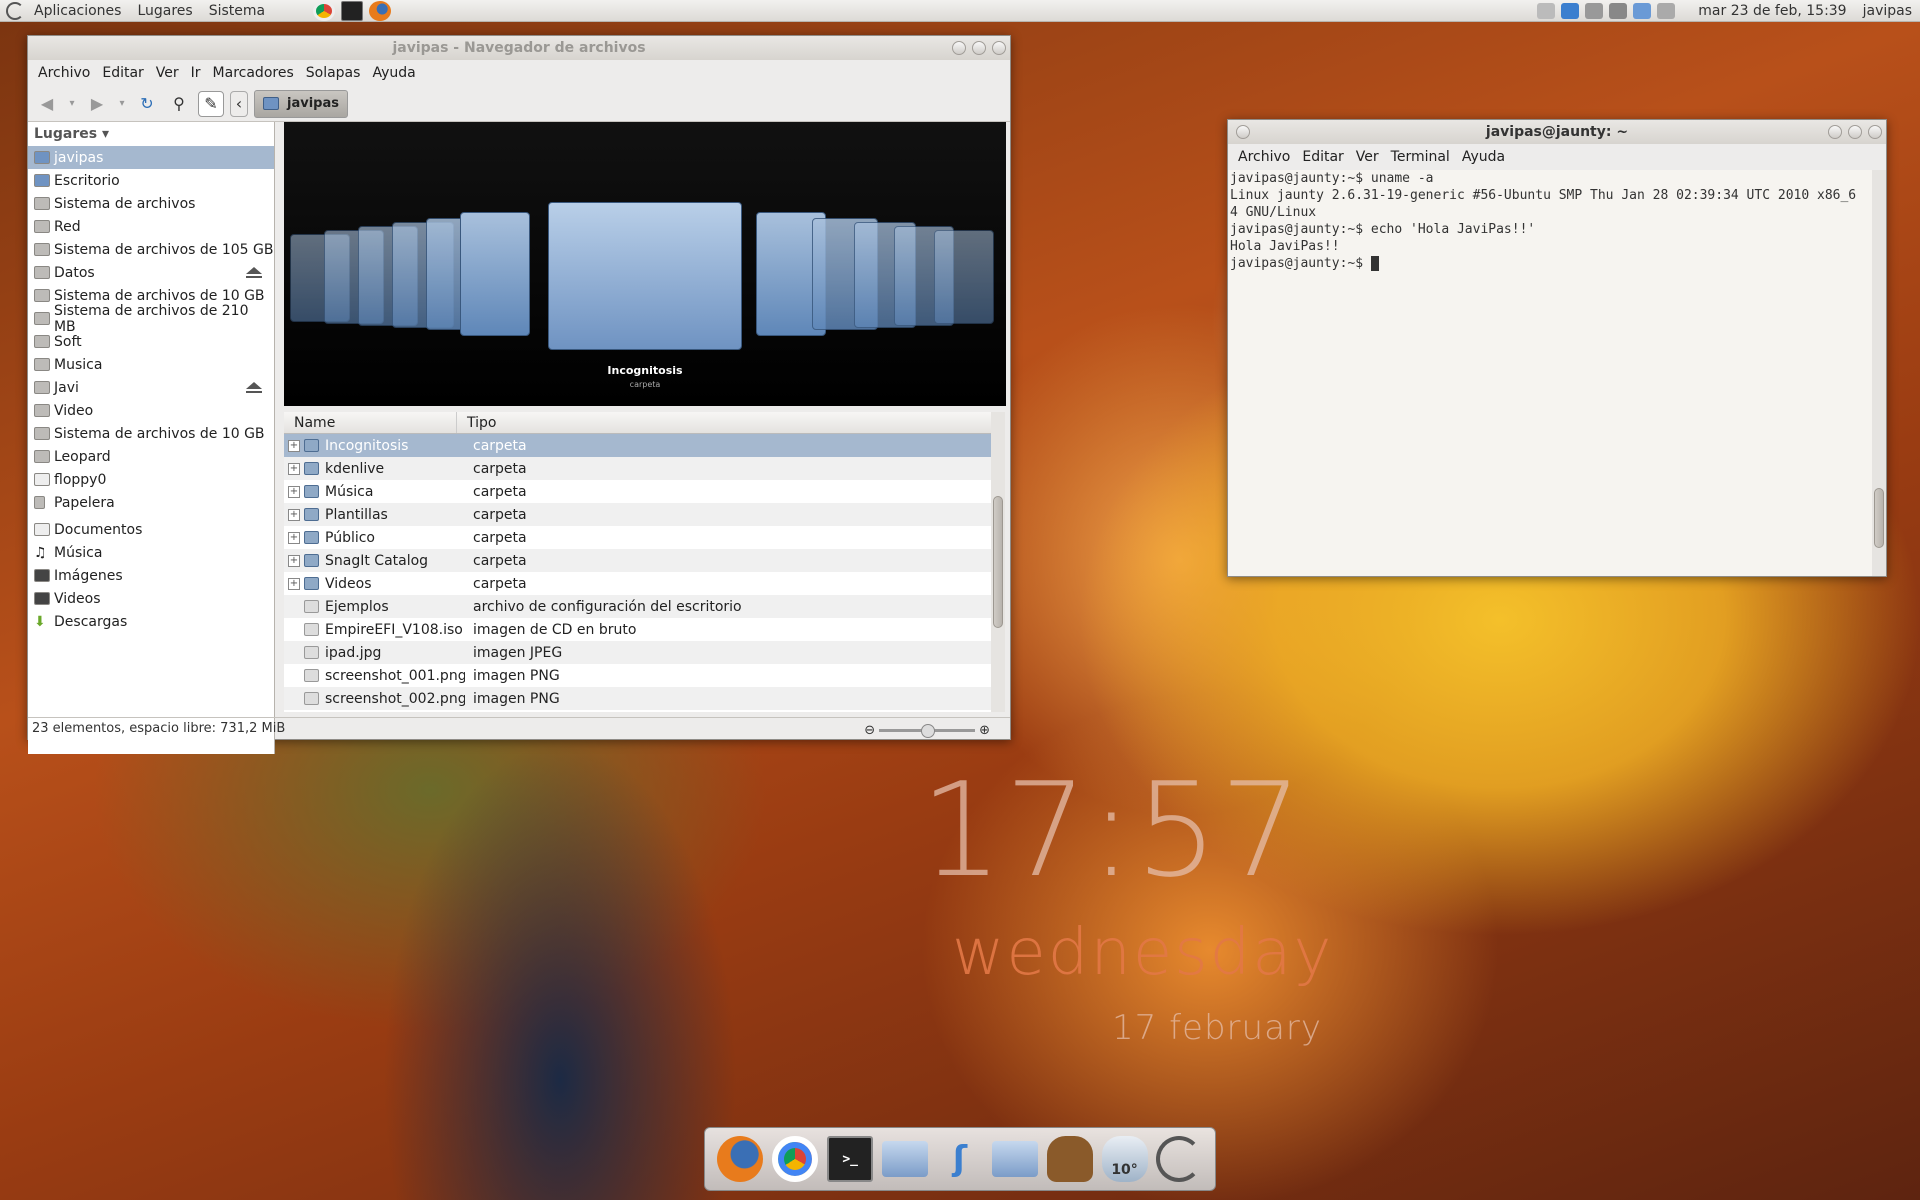 The height and width of the screenshot is (1200, 1920). Describe the element at coordinates (164, 11) in the screenshot. I see `panel-menu-lugares: Lugares` at that location.